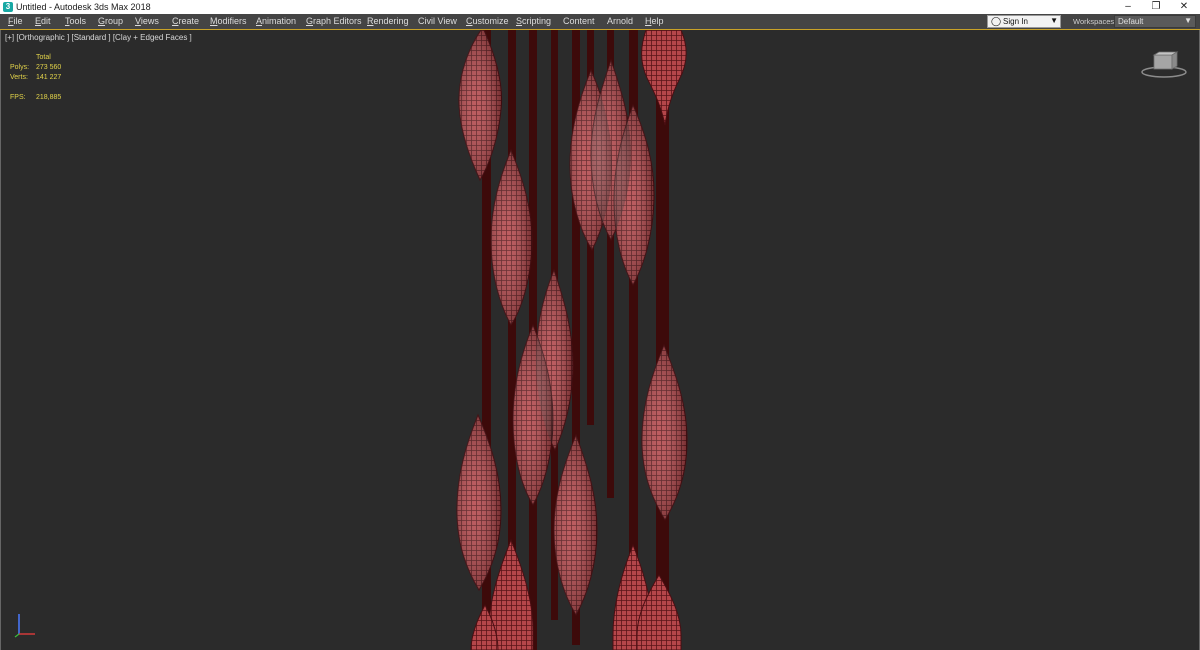  What do you see at coordinates (664, 78) in the screenshot?
I see `mesh-bulb` at bounding box center [664, 78].